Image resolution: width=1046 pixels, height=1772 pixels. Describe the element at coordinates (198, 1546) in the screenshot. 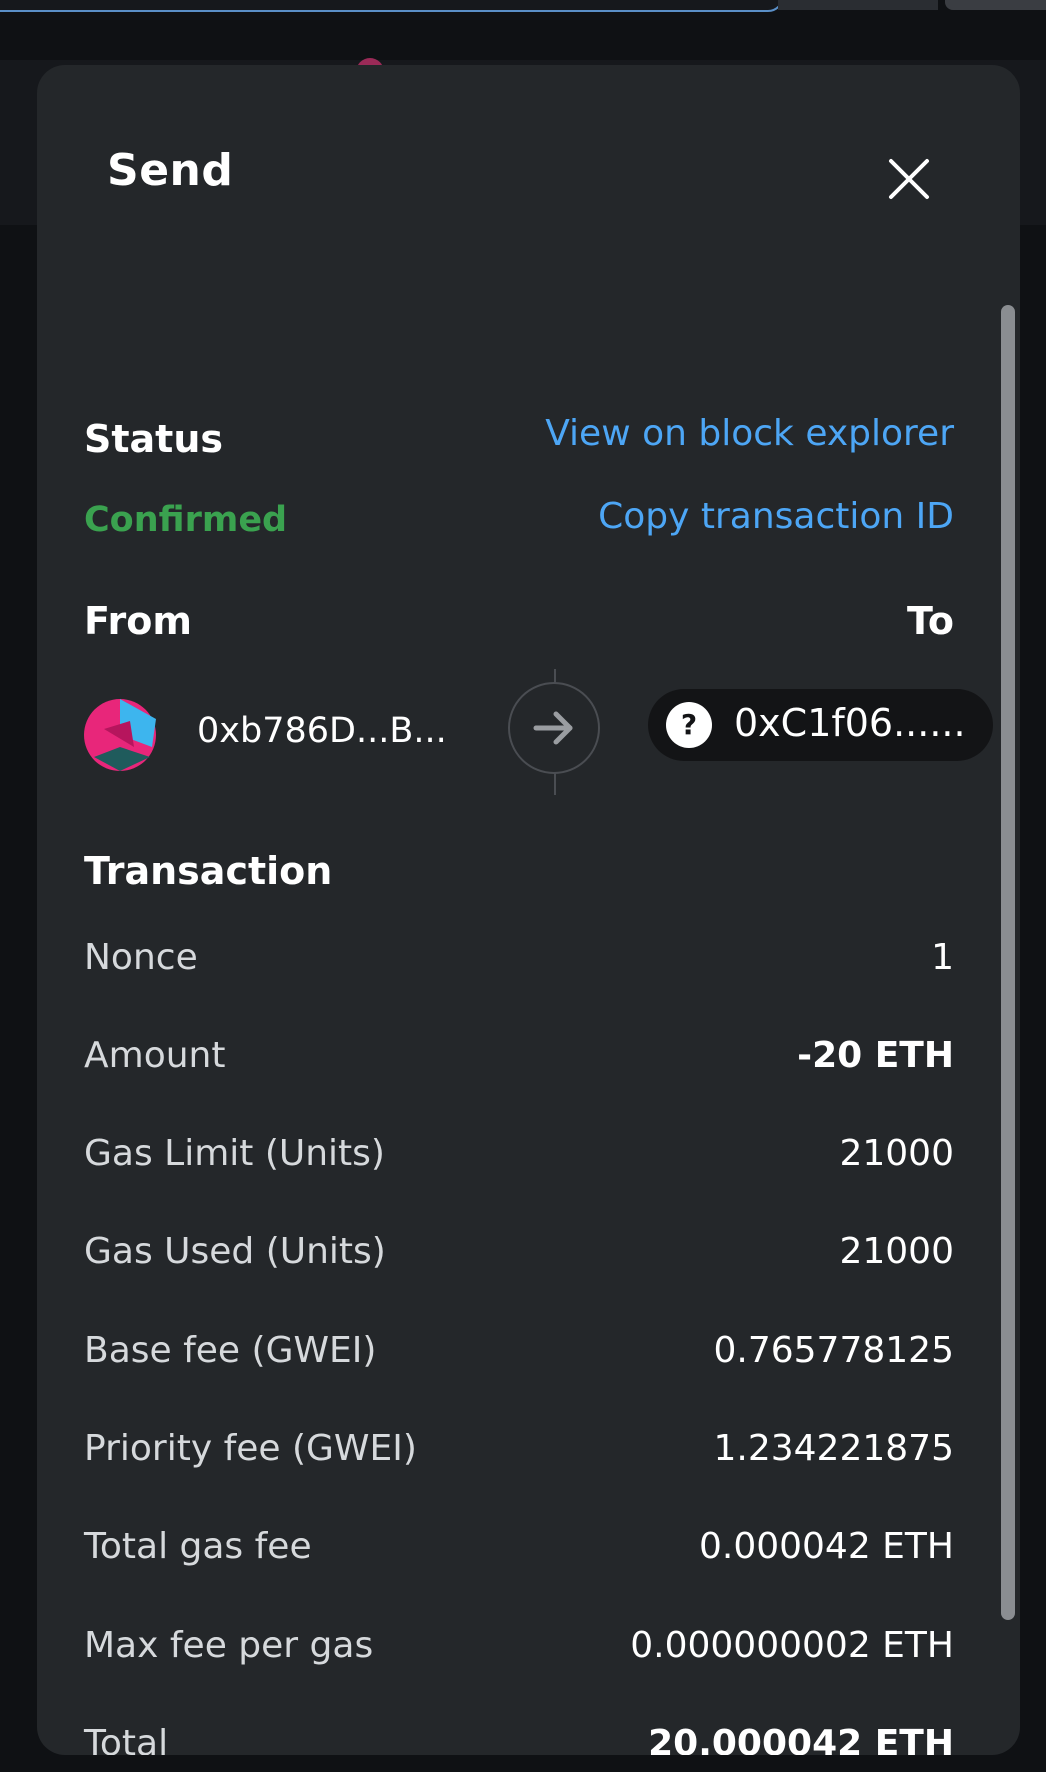

I see `total-gas-fee-label: Total gas fee` at that location.